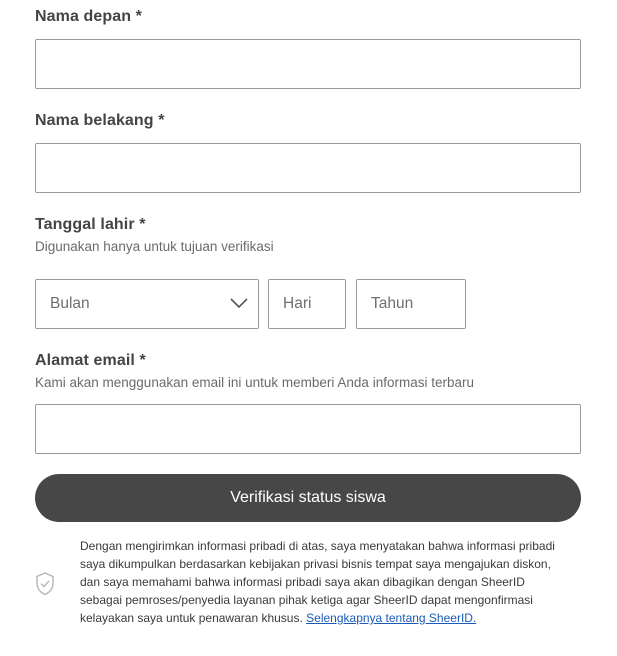 This screenshot has height=656, width=617. I want to click on year-input: Tahun, so click(411, 304).